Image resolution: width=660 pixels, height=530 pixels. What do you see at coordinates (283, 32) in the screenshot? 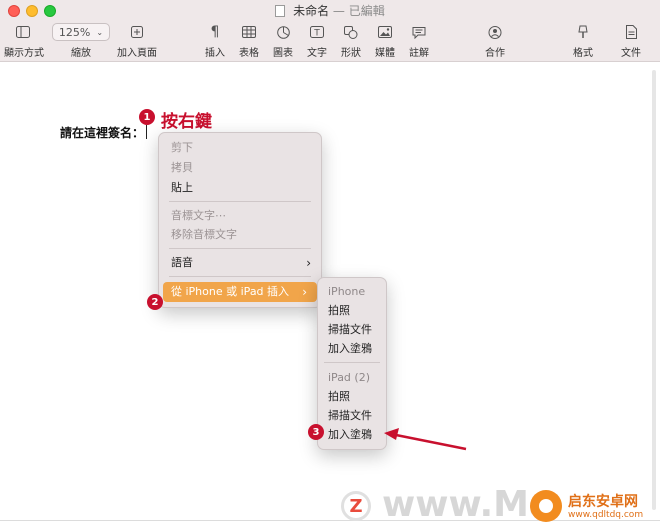
I see `chart-icon` at bounding box center [283, 32].